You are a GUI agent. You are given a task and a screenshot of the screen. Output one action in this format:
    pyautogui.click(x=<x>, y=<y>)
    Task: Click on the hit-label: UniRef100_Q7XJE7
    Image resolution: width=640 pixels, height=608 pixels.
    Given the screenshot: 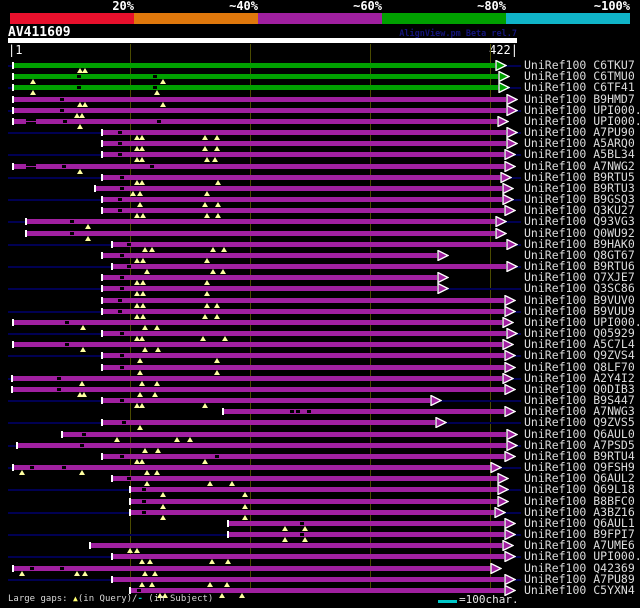 What is the action you would take?
    pyautogui.click(x=582, y=277)
    